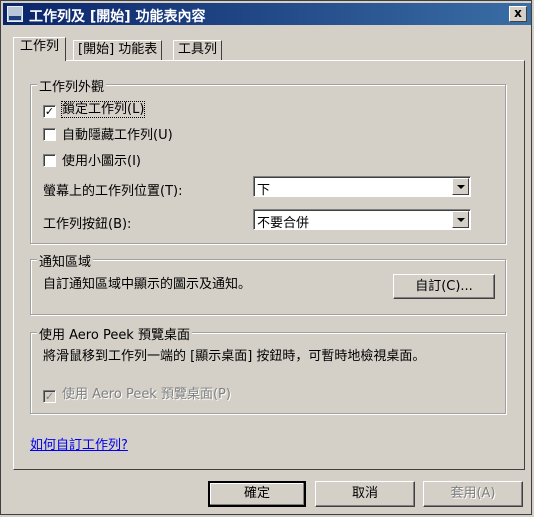  What do you see at coordinates (49, 111) in the screenshot?
I see `lock-taskbar-checkbox: ✓` at bounding box center [49, 111].